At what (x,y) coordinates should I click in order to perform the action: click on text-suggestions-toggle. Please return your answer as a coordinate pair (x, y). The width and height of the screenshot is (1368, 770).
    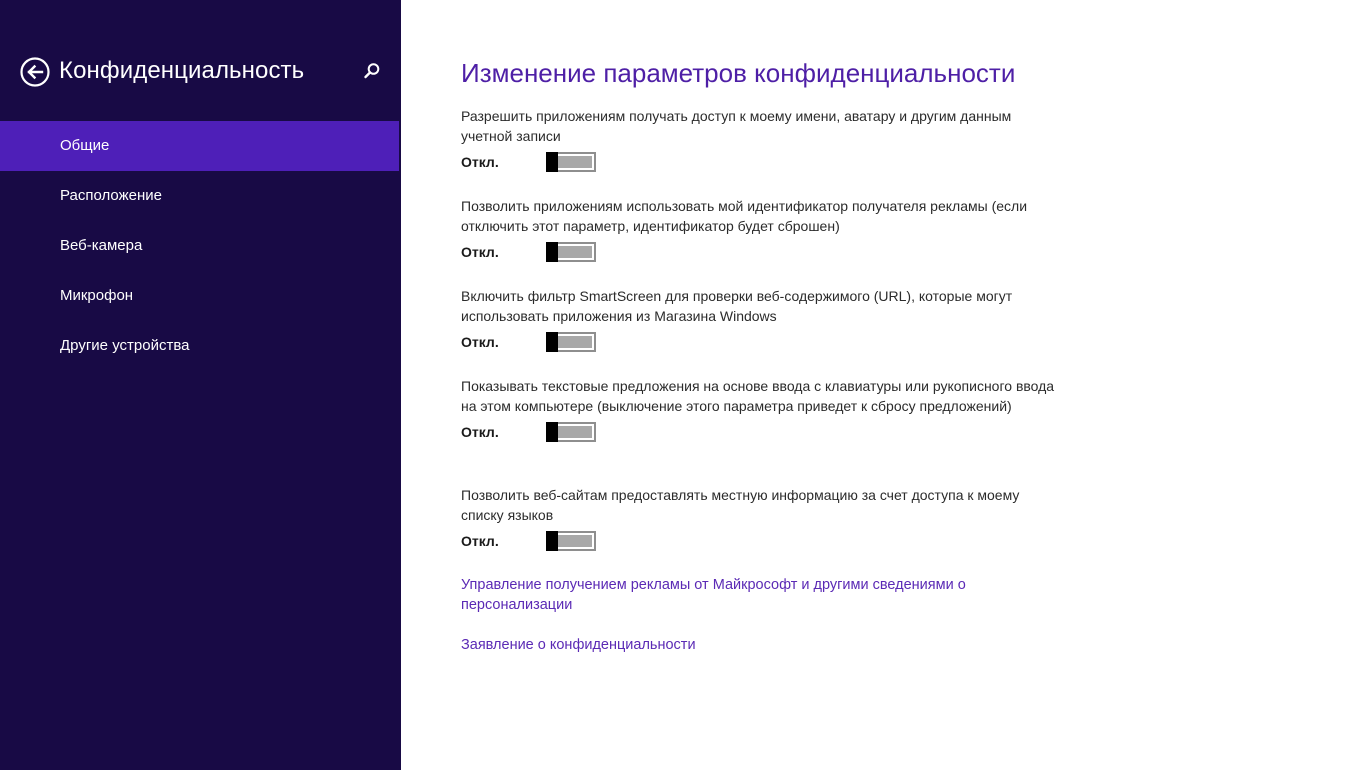
    Looking at the image, I should click on (571, 432).